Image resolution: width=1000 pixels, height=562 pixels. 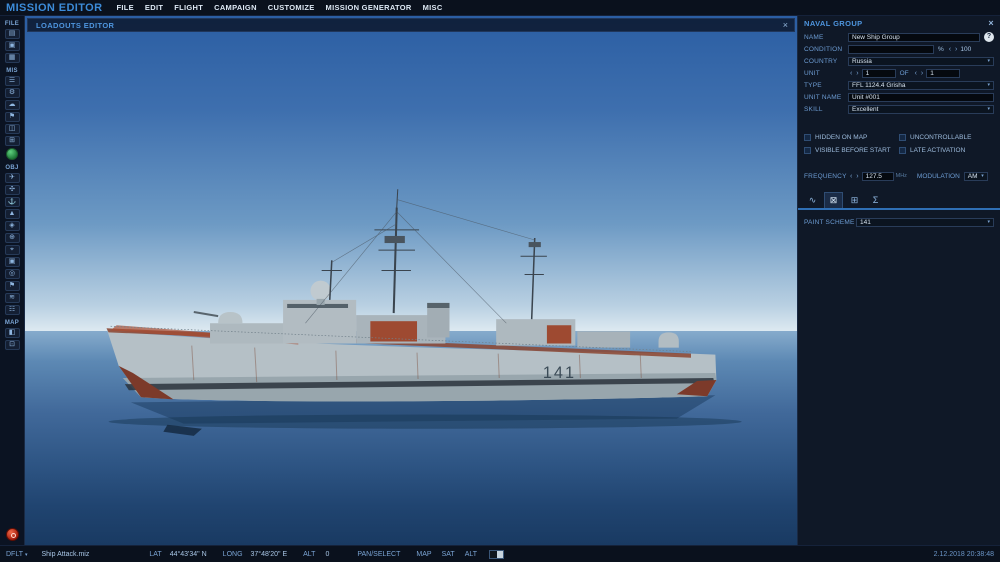 I want to click on triggers-icon: ◫, so click(x=12, y=129).